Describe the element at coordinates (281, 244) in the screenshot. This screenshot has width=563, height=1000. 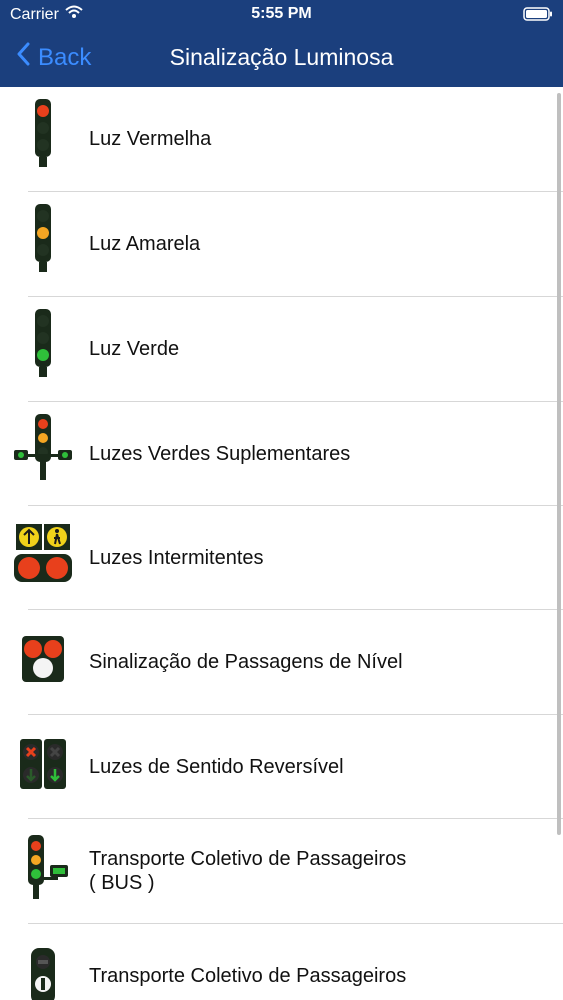
I see `list-item-luz-amarela: Luz Amarela` at that location.